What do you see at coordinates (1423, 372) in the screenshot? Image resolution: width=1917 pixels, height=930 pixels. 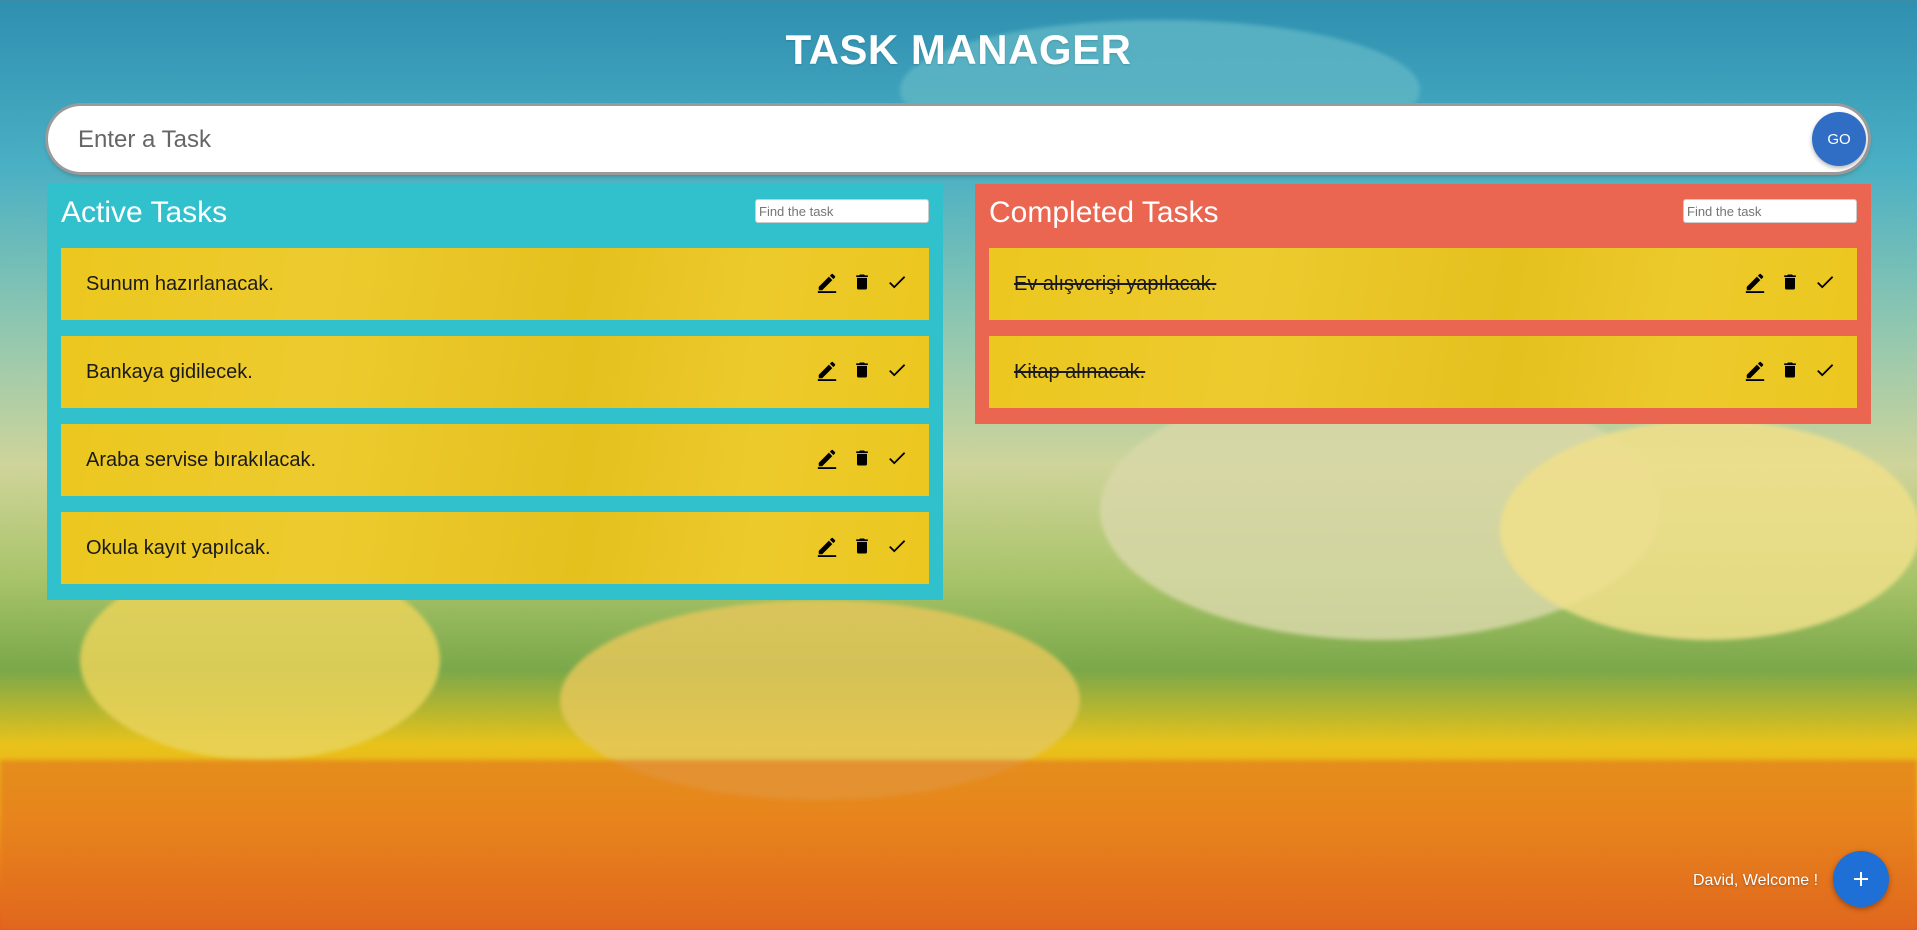 I see `completed-task-item: Kitap alınacak.` at bounding box center [1423, 372].